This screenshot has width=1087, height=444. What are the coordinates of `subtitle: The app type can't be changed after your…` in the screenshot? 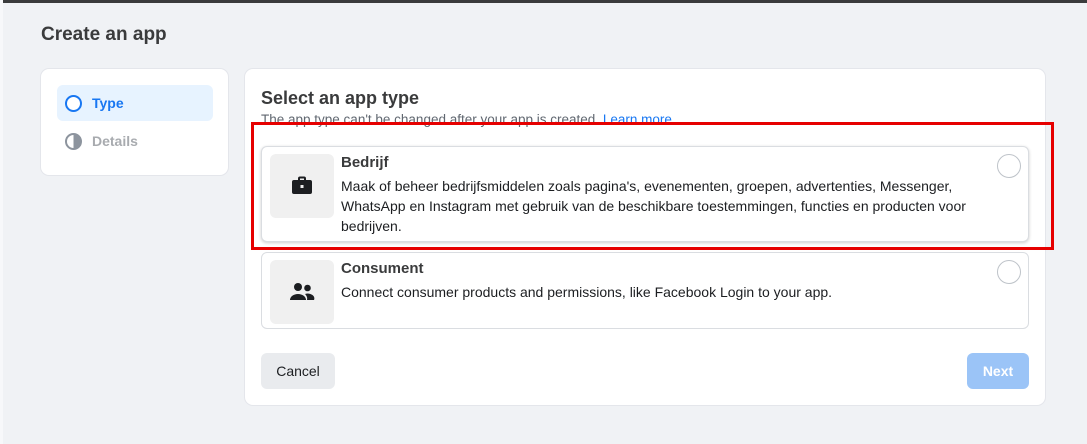 It's located at (466, 119).